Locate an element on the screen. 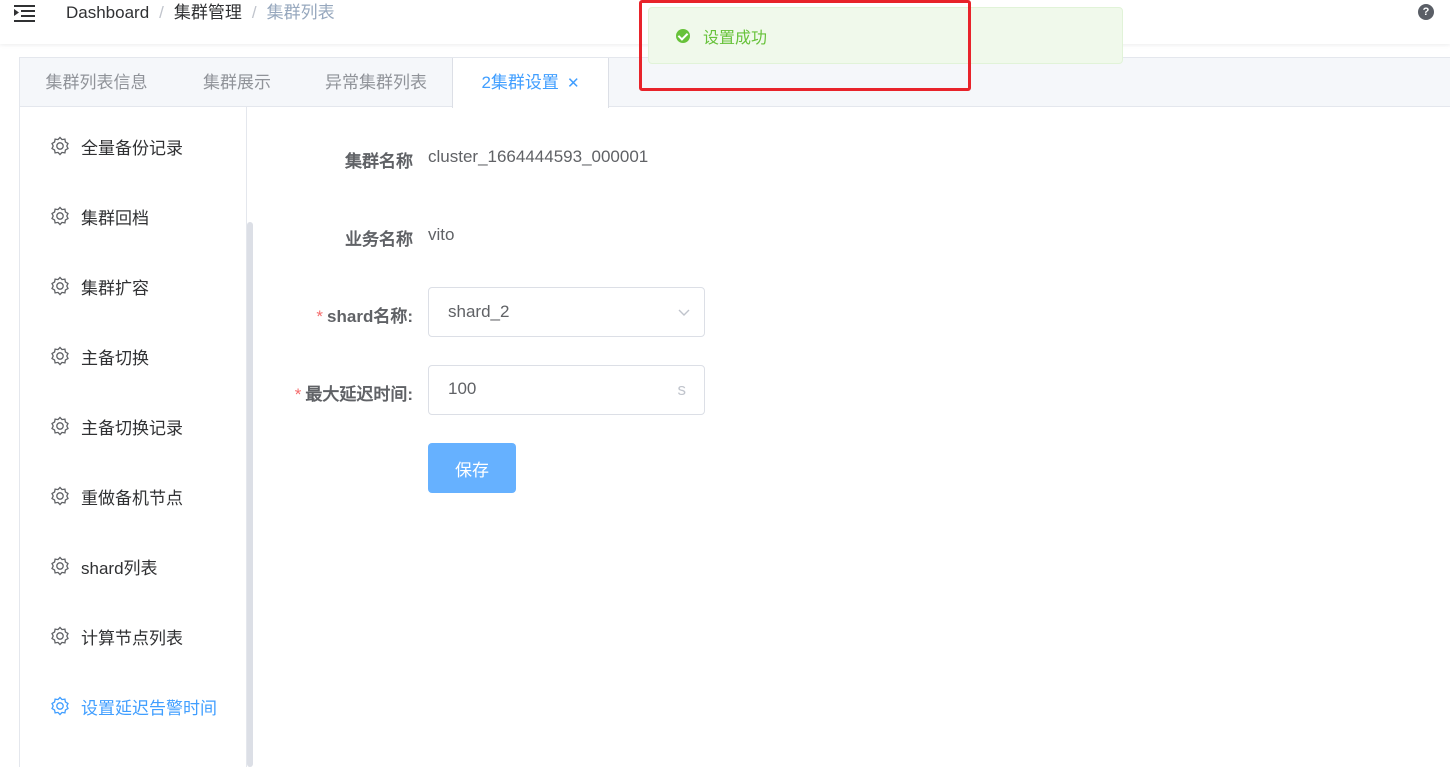  tab-cluster-list-info: 集群列表信息 is located at coordinates (96, 82).